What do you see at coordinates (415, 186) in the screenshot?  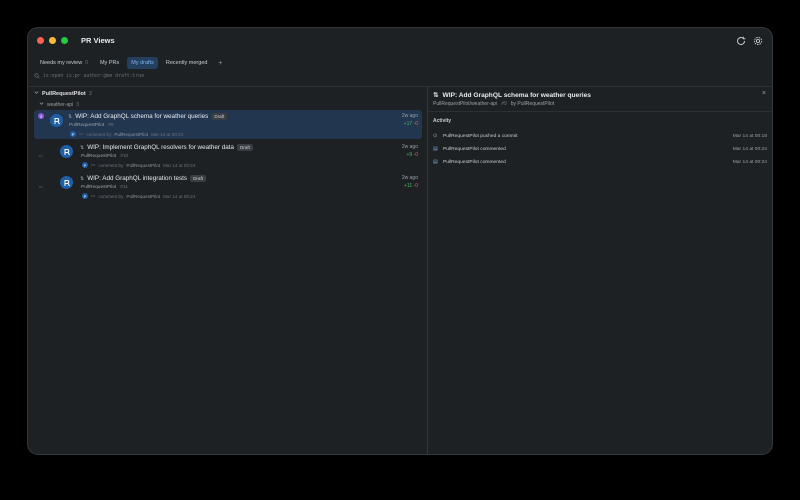 I see `deletions: -0` at bounding box center [415, 186].